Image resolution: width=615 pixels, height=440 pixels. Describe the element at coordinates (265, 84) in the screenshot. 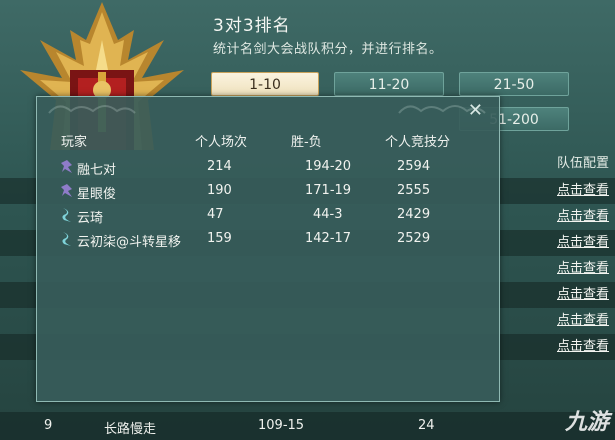

I see `tab-rank-1-10: 1-10` at that location.